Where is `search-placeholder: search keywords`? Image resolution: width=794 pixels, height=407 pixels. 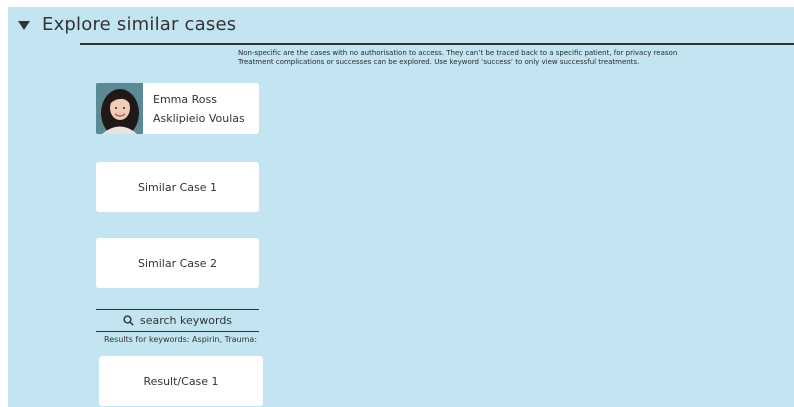 search-placeholder: search keywords is located at coordinates (186, 320).